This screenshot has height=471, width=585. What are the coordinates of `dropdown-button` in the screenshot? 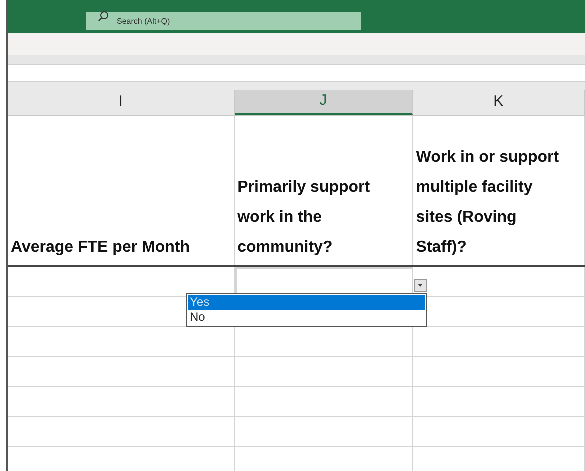 It's located at (420, 285).